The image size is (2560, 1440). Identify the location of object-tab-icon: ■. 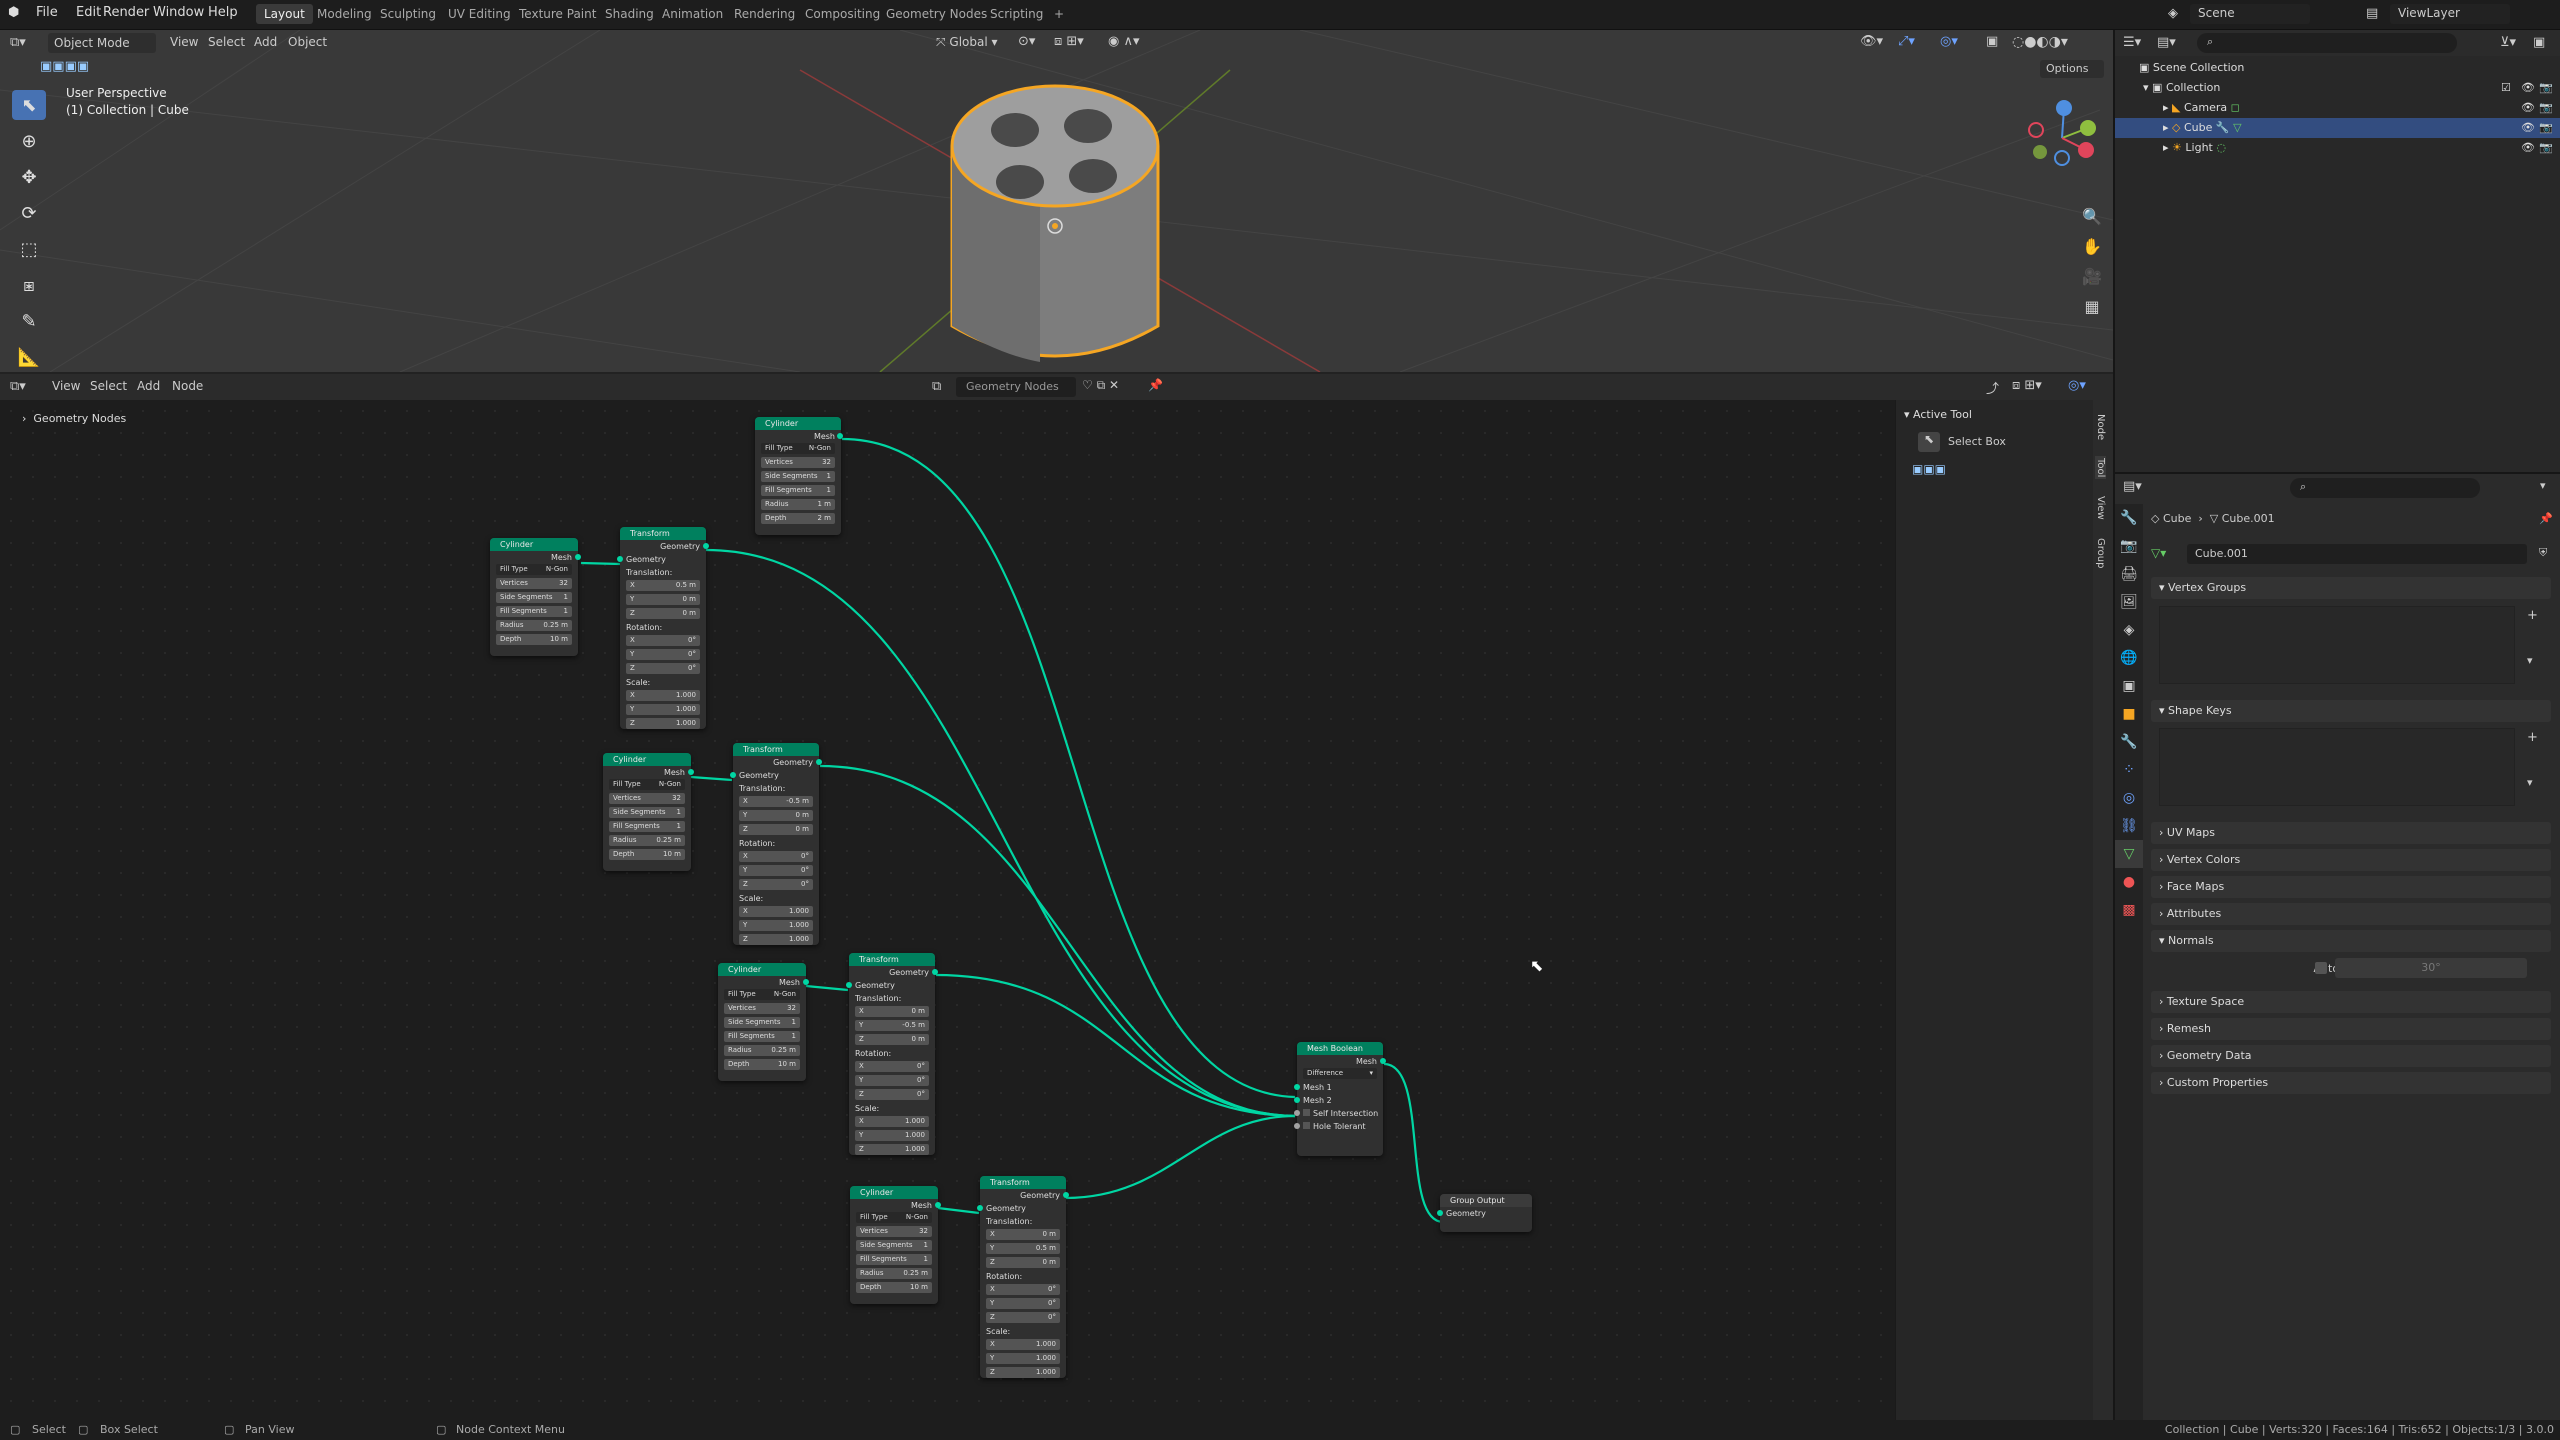
(2129, 714).